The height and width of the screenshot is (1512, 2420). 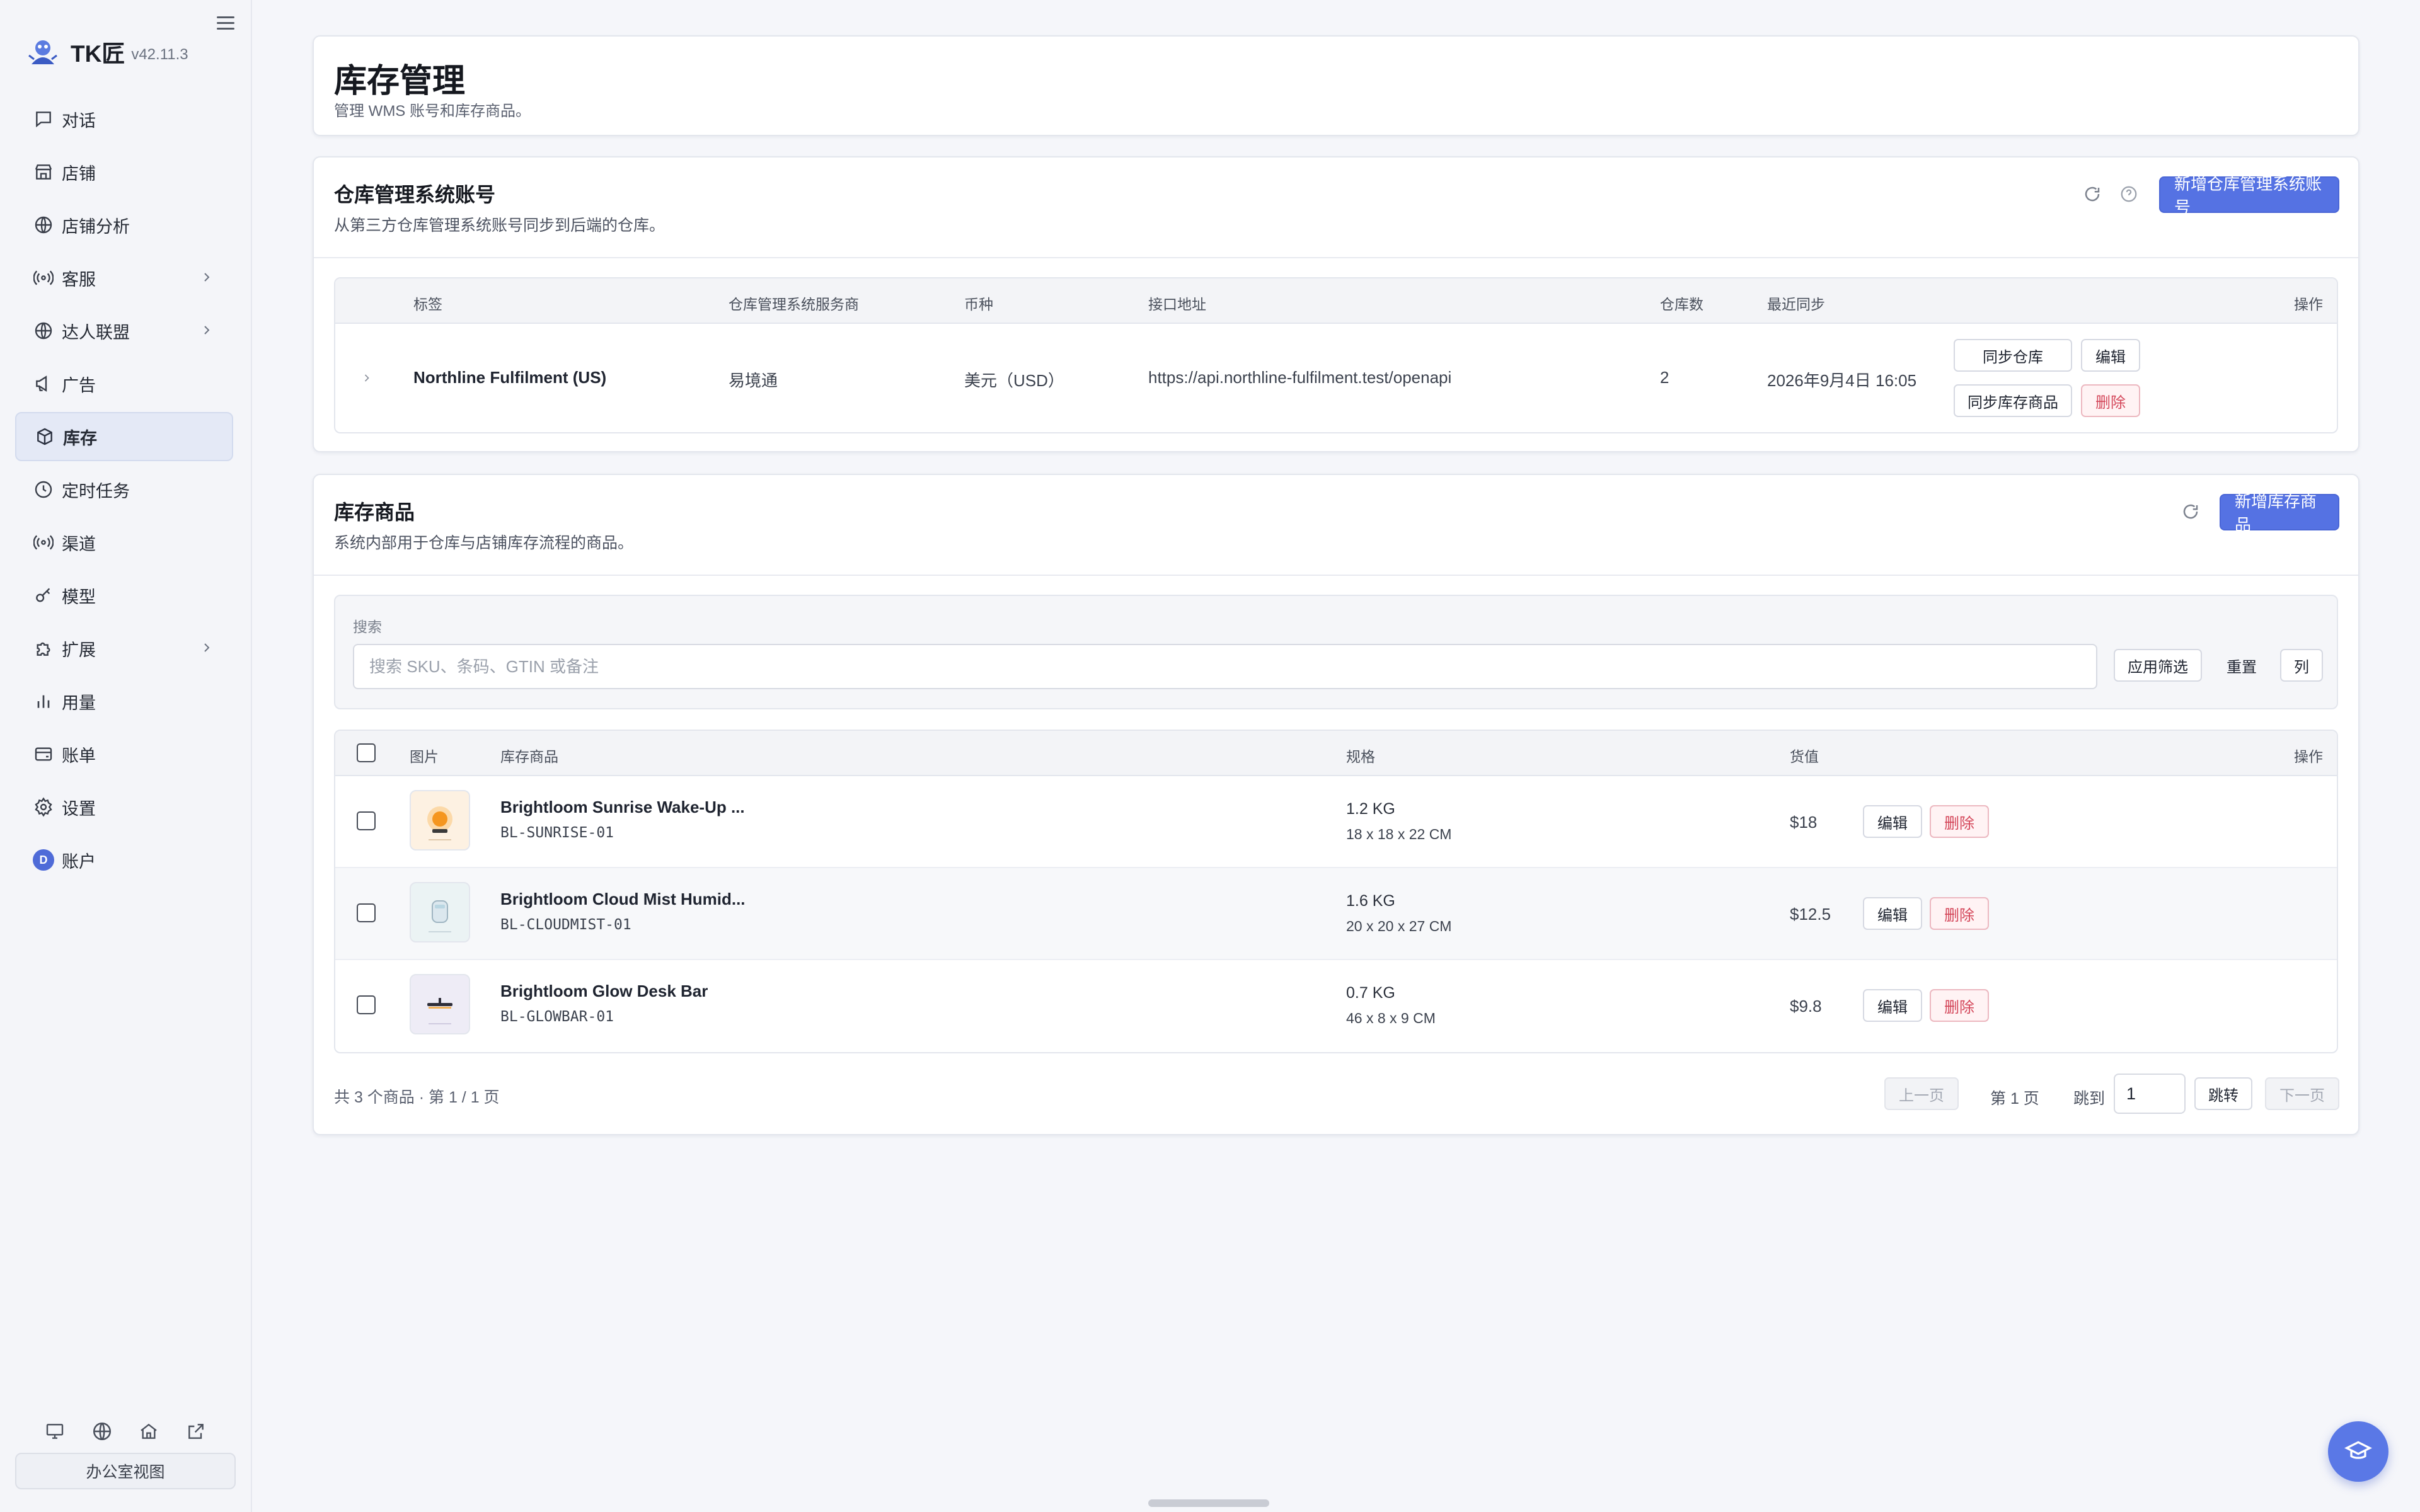 I want to click on prev-page-button: 上一页, so click(x=1922, y=1093).